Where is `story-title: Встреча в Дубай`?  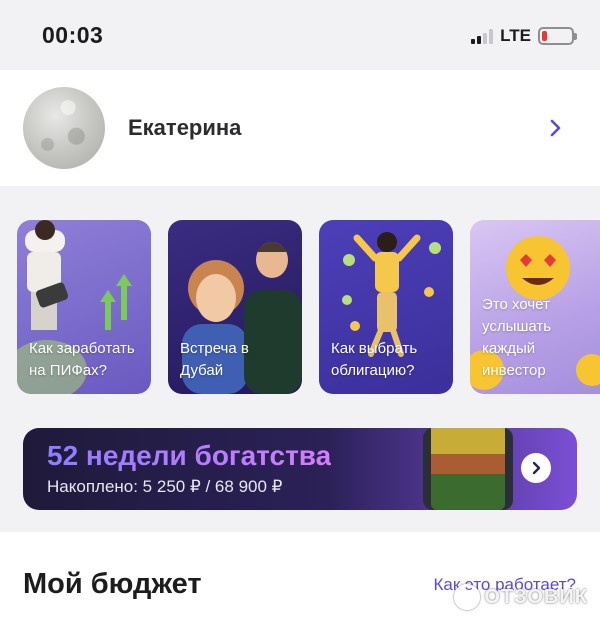 story-title: Встреча в Дубай is located at coordinates (214, 359).